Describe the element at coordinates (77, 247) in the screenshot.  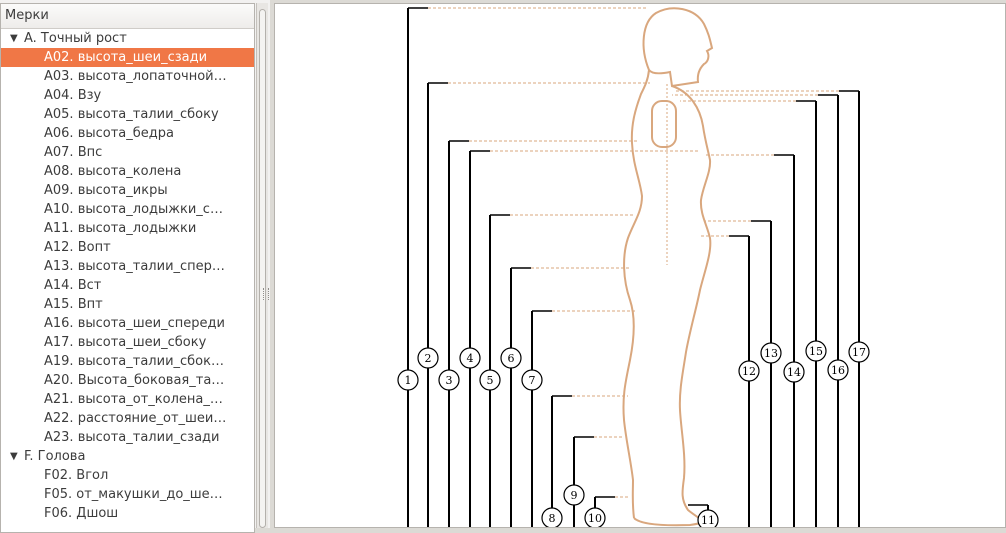
I see `tree-item-label: A12. Вопт` at that location.